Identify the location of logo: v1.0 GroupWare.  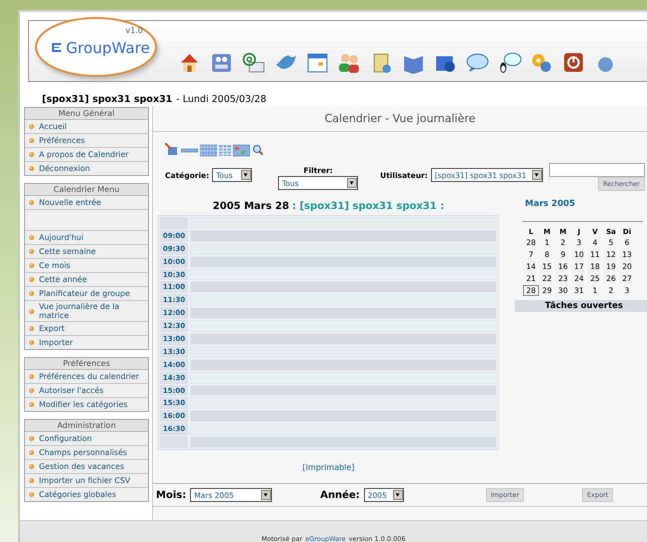
(96, 47).